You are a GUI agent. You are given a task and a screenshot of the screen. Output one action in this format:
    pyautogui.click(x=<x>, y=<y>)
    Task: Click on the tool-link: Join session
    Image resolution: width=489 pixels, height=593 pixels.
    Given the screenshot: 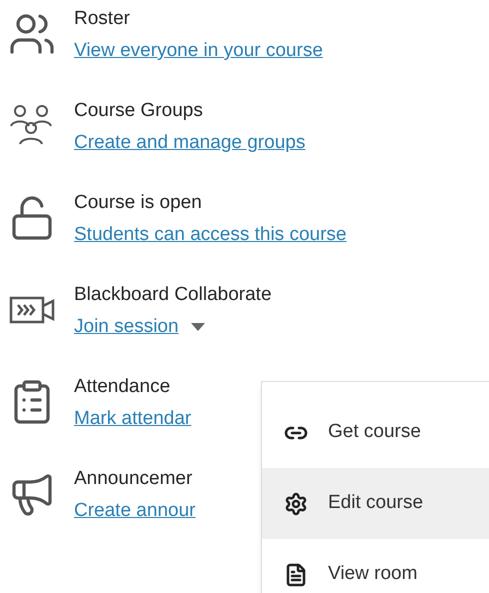 What is the action you would take?
    pyautogui.click(x=126, y=327)
    